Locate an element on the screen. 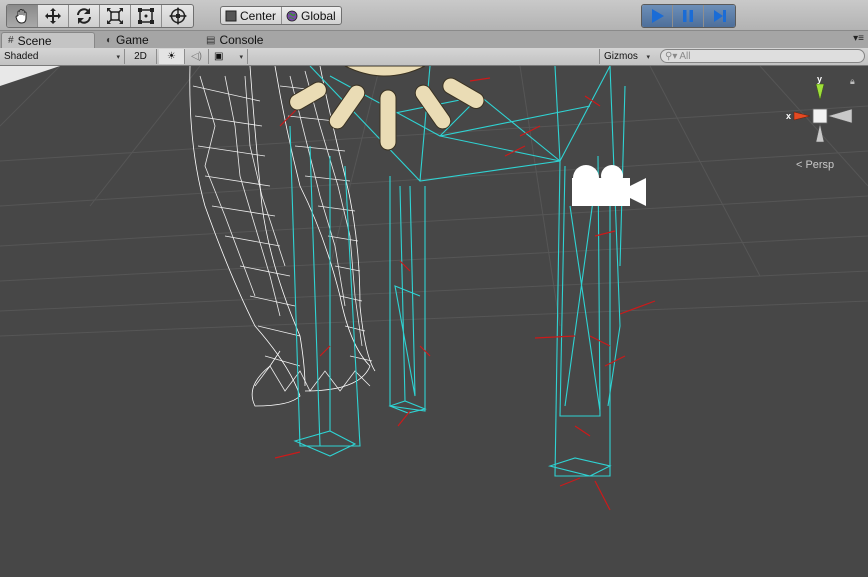 Image resolution: width=868 pixels, height=577 pixels. draw-mode-label: Shaded is located at coordinates (21, 56).